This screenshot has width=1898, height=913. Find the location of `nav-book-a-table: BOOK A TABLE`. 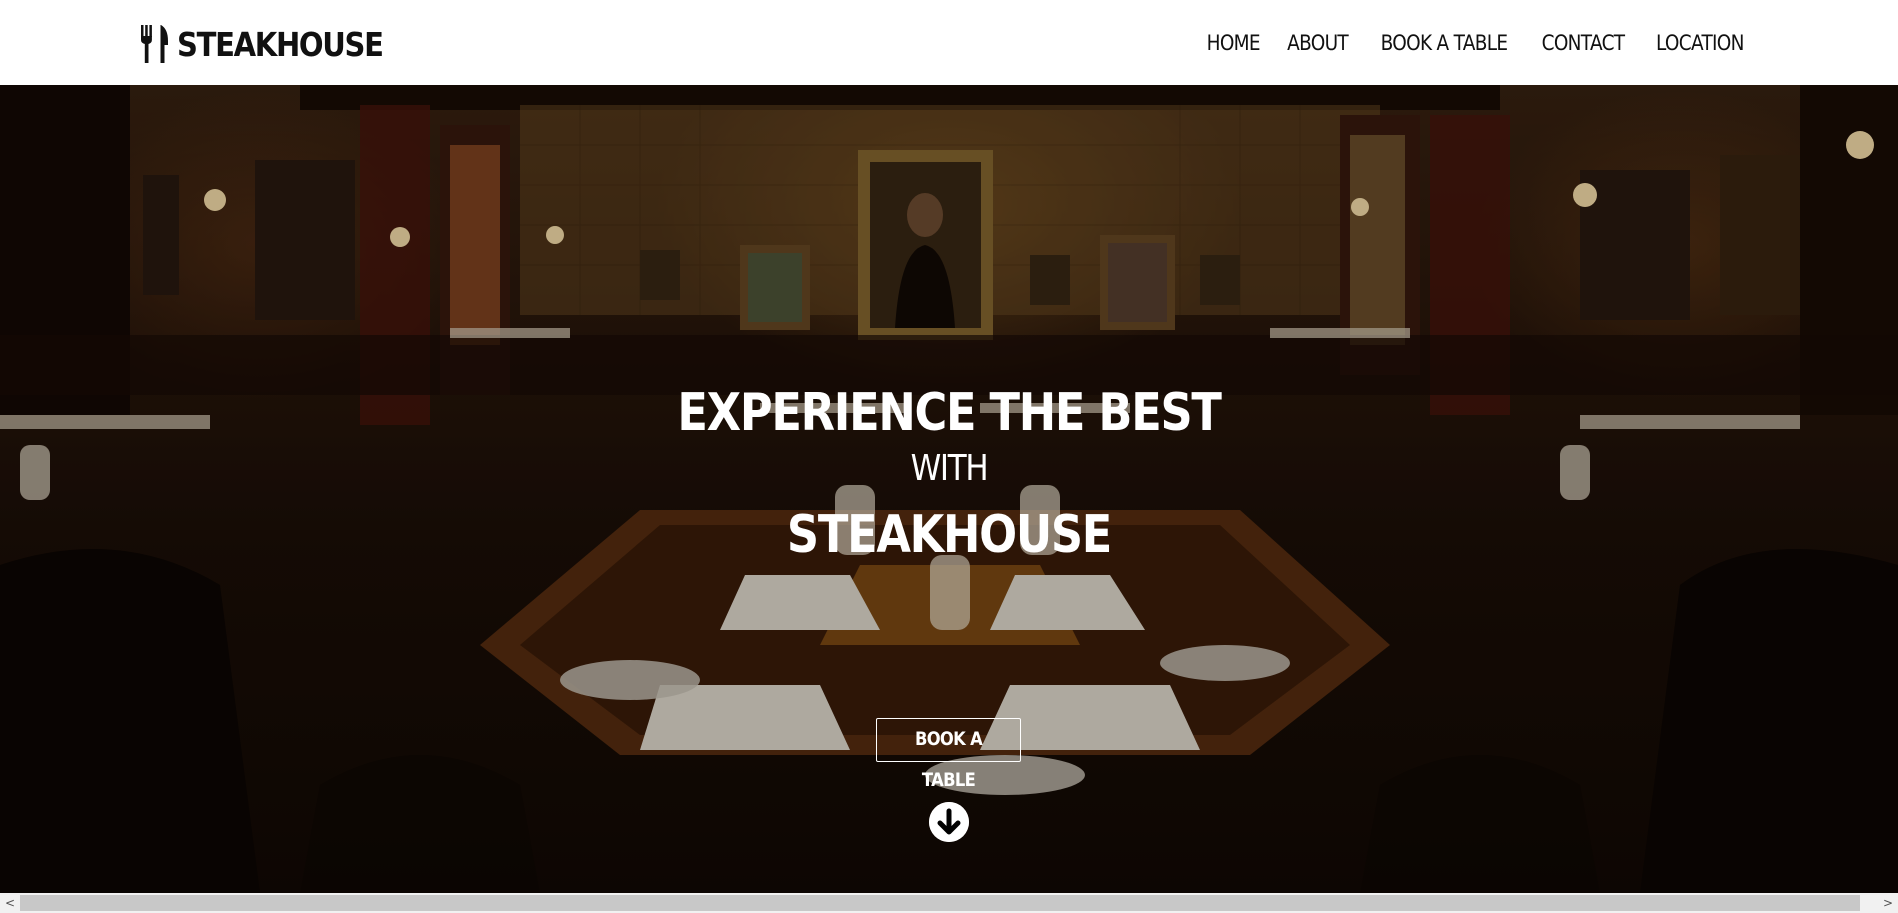

nav-book-a-table: BOOK A TABLE is located at coordinates (1444, 43).